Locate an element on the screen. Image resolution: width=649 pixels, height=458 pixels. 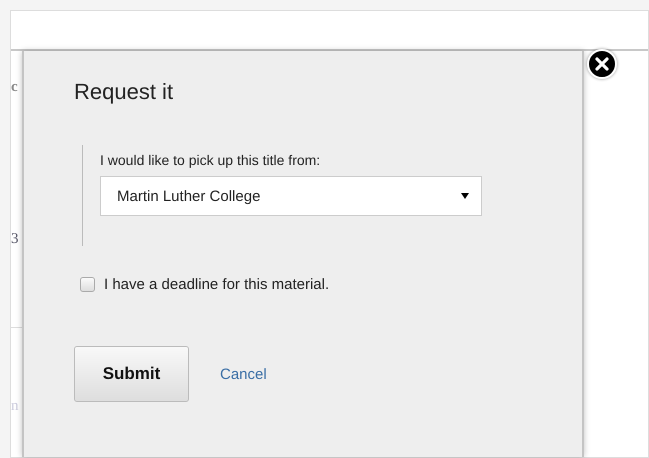
deadline-label: I have a deadline for this material. is located at coordinates (217, 284).